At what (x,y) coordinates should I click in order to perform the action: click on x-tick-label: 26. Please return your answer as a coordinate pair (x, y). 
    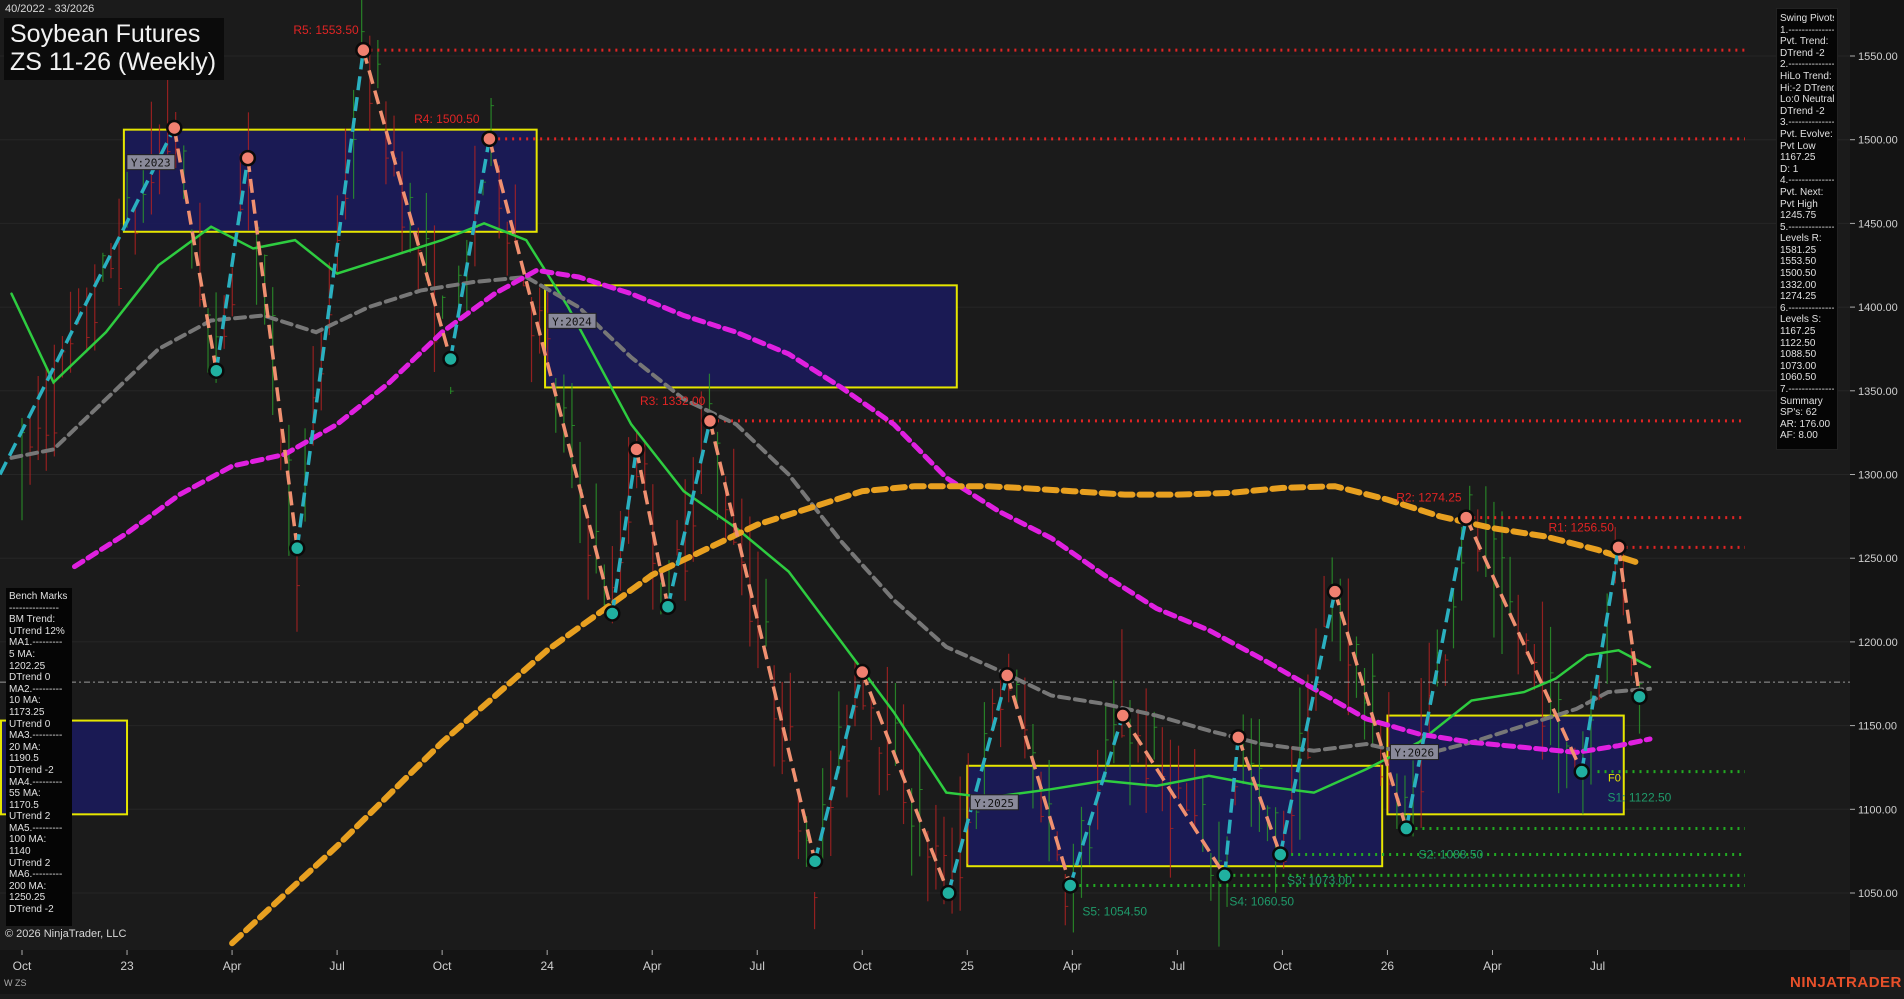
    Looking at the image, I should click on (1388, 966).